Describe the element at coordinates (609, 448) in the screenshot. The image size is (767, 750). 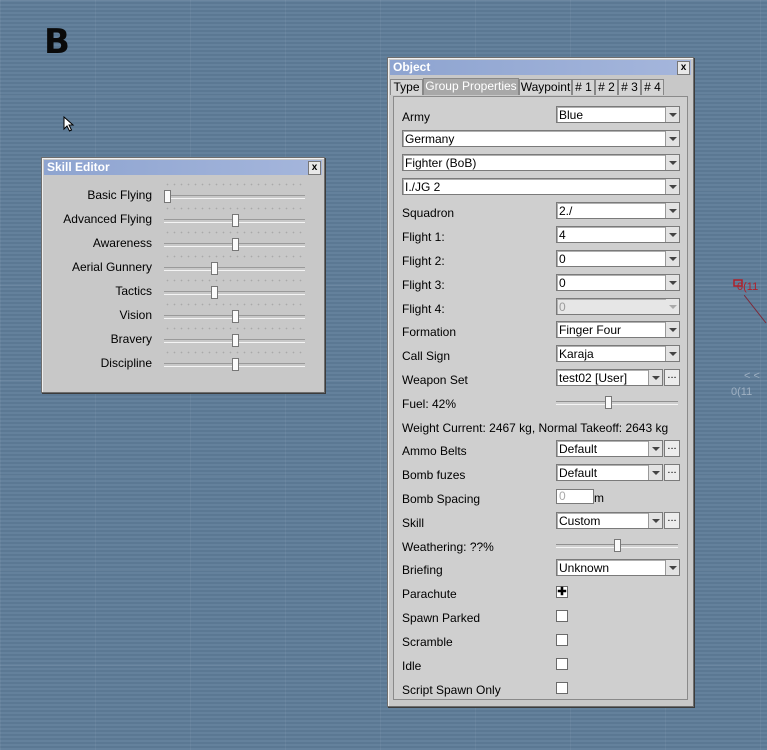
I see `ammo-belts-select: Default` at that location.